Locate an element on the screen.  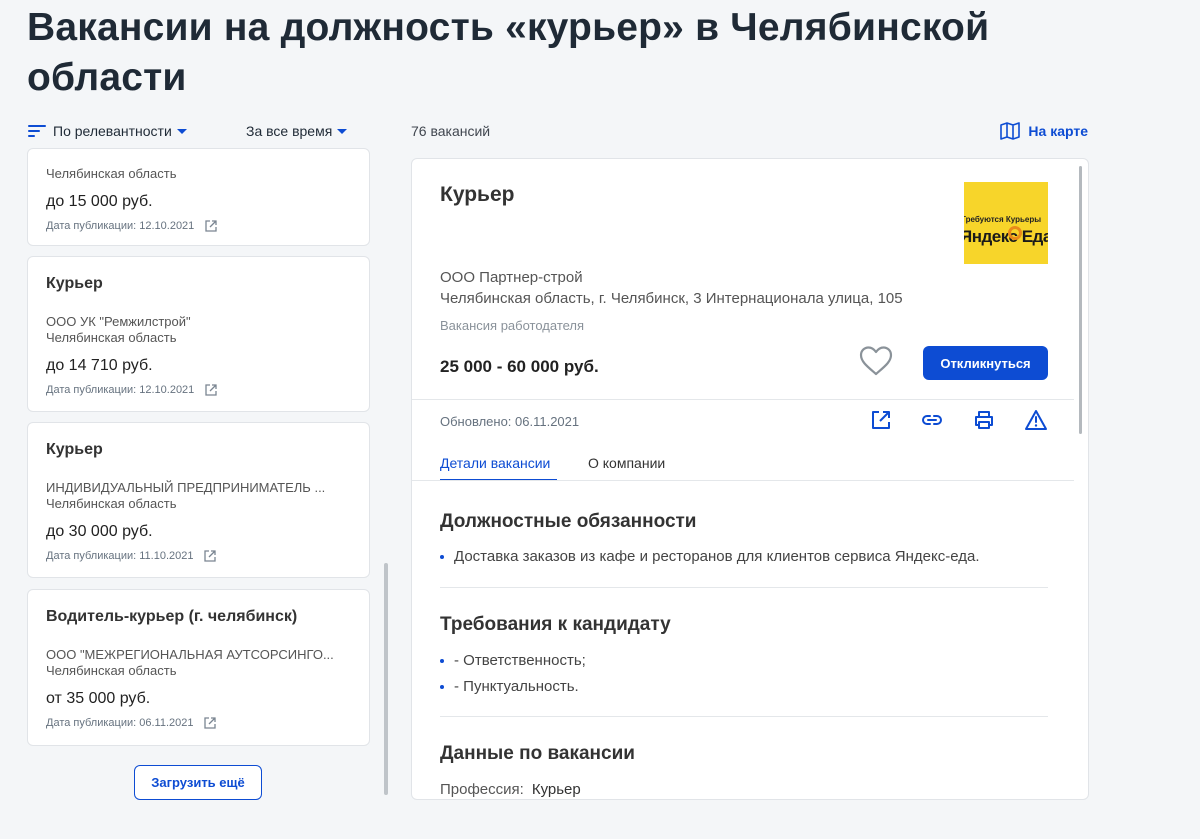
period-label: За все время is located at coordinates (289, 131).